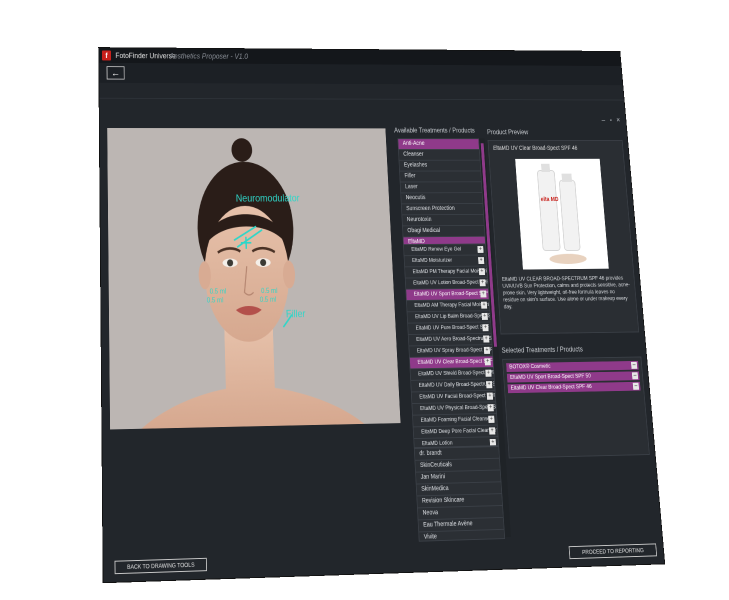 The image size is (729, 600). I want to click on app-subtitle: - Aesthetics Proposer - V1.0, so click(207, 56).